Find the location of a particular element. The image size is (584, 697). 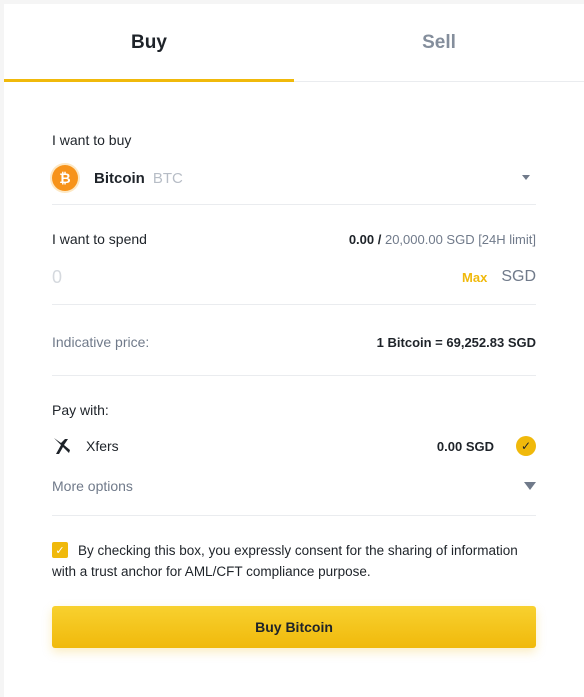

spend-amount-input: 0 is located at coordinates (57, 277).